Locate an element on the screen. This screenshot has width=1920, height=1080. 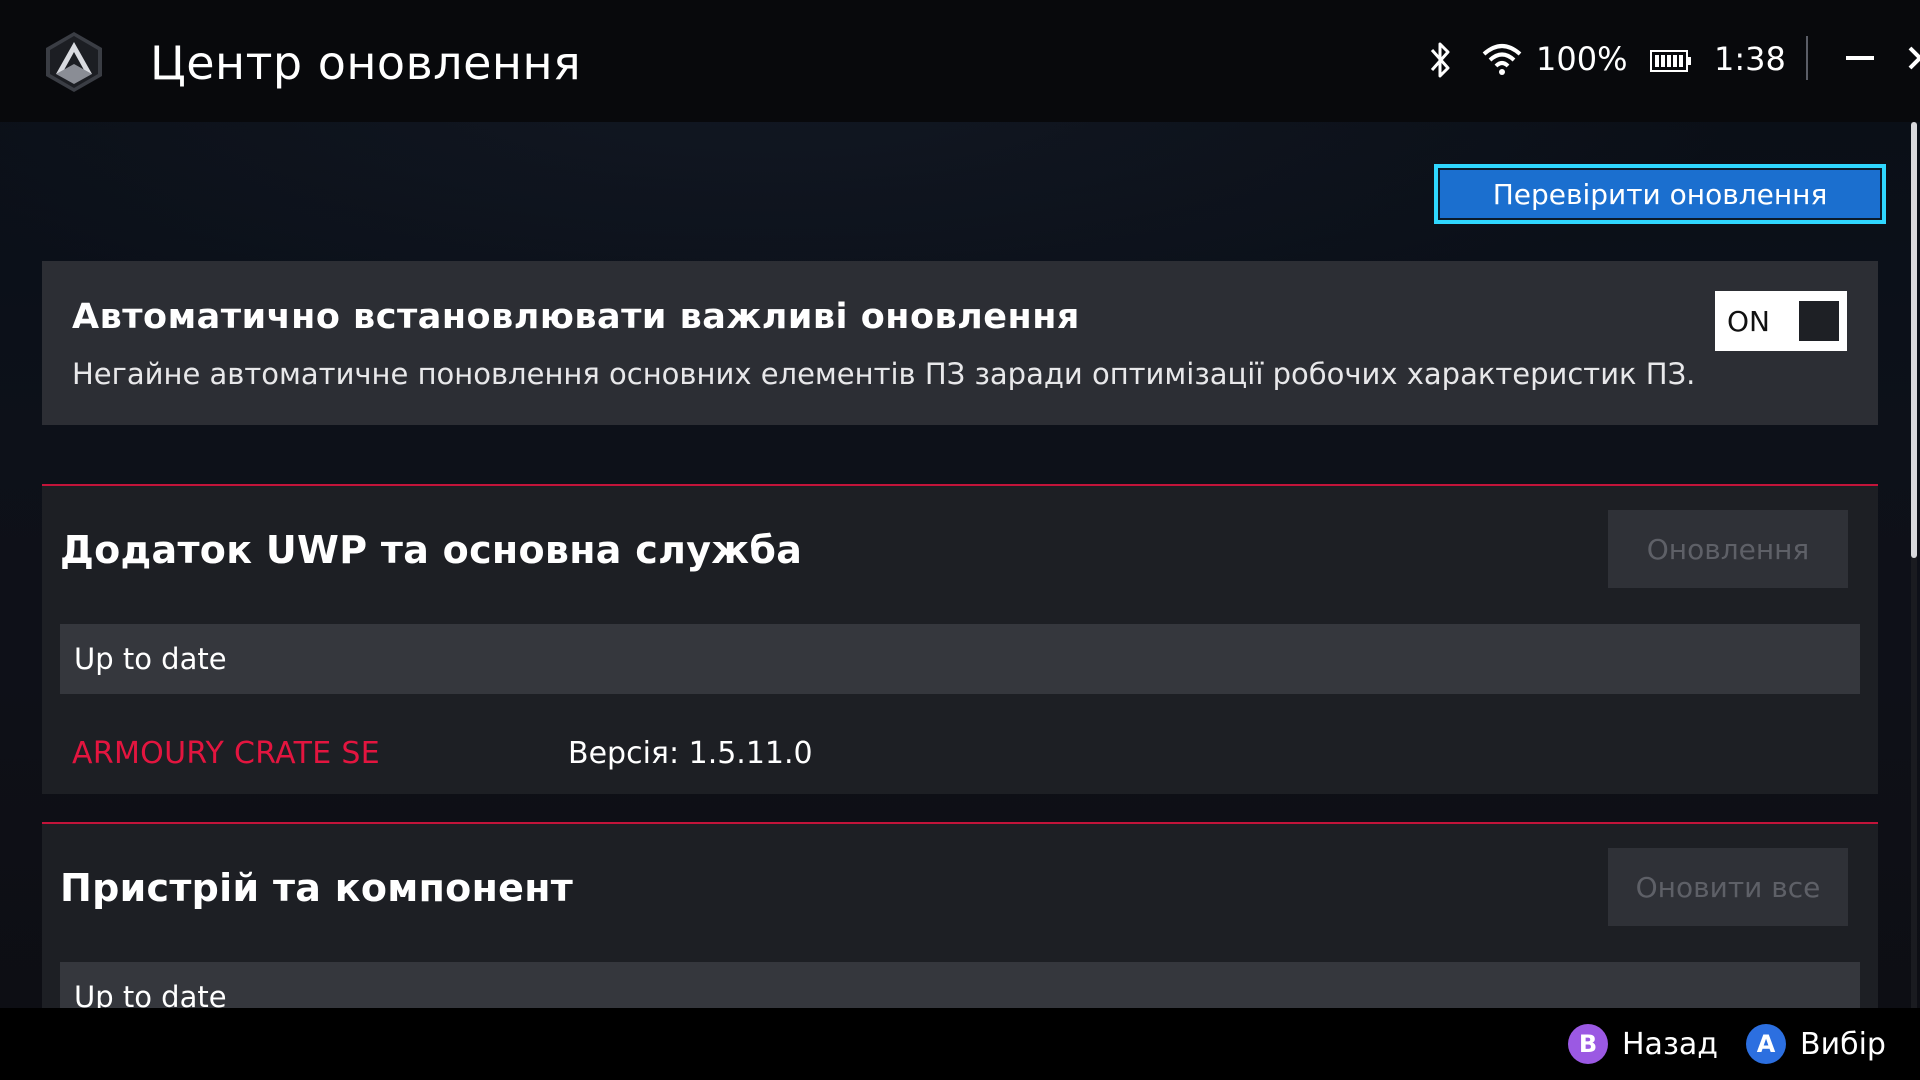
update-status-text: Up to date is located at coordinates (150, 659).